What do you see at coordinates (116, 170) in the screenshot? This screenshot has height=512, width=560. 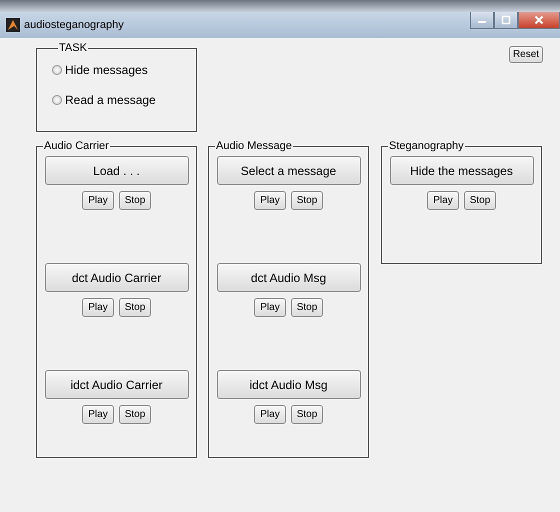 I see `action-button: Load . . .` at bounding box center [116, 170].